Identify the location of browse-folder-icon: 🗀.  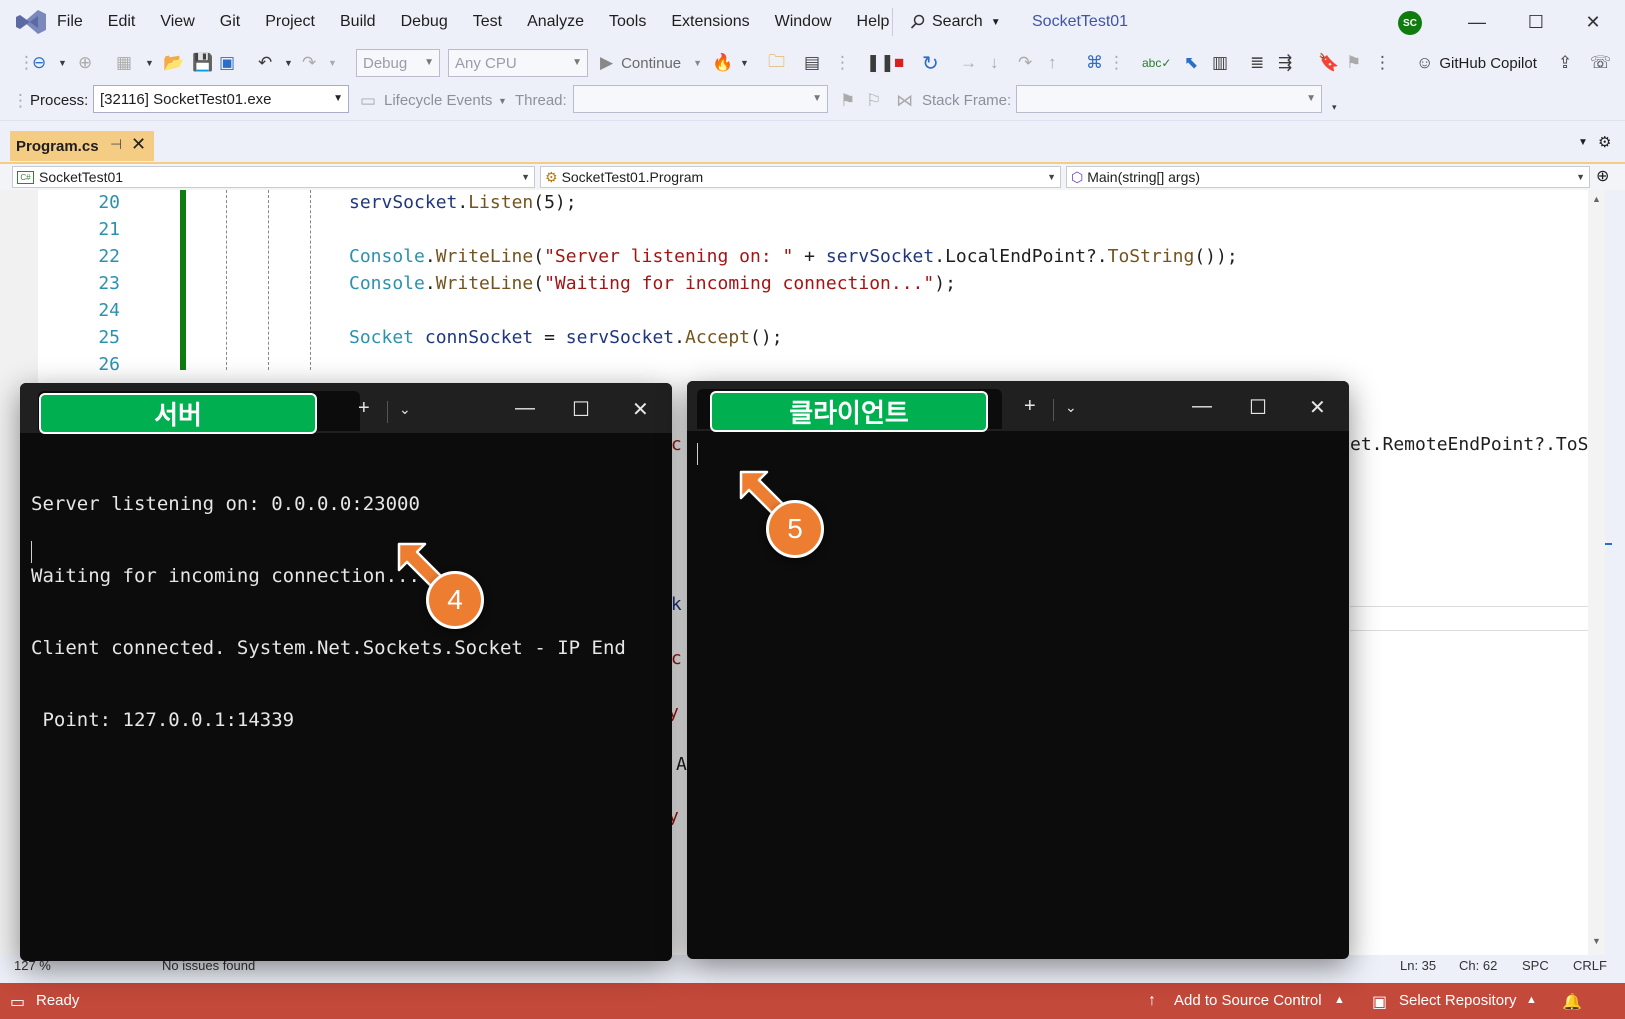
(776, 63).